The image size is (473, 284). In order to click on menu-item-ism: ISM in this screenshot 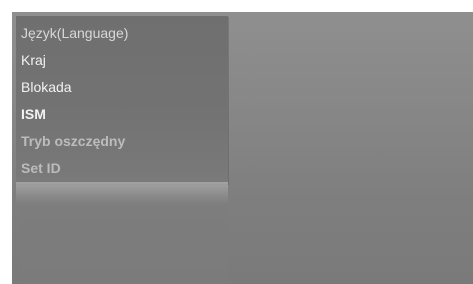, I will do `click(122, 114)`.